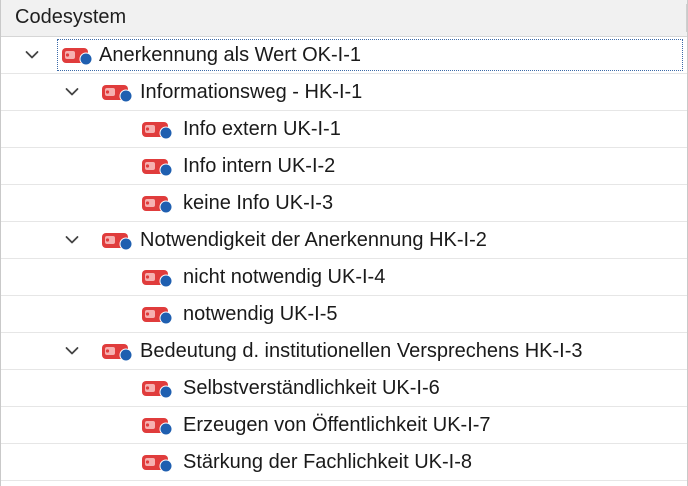 The image size is (688, 486). Describe the element at coordinates (344, 203) in the screenshot. I see `tree-row-level-2: keine Info UK-I-3` at that location.